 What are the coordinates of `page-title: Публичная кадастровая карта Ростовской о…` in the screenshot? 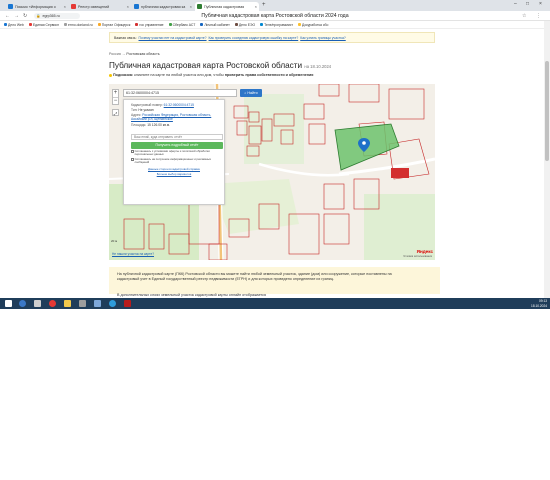 It's located at (220, 65).